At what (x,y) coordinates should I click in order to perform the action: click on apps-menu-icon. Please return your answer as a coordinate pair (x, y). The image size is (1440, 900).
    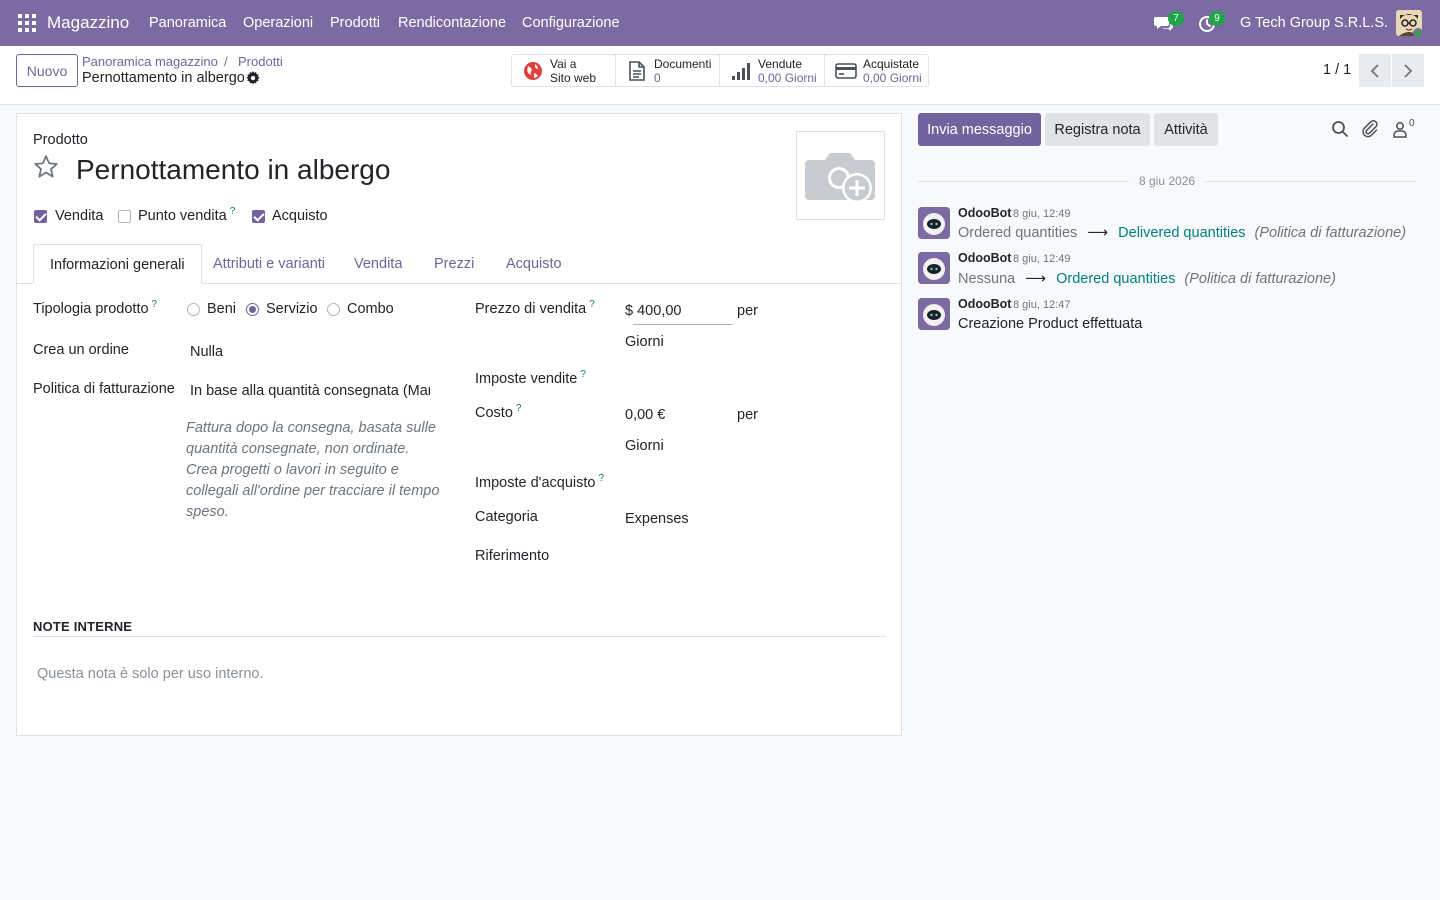
    Looking at the image, I should click on (27, 23).